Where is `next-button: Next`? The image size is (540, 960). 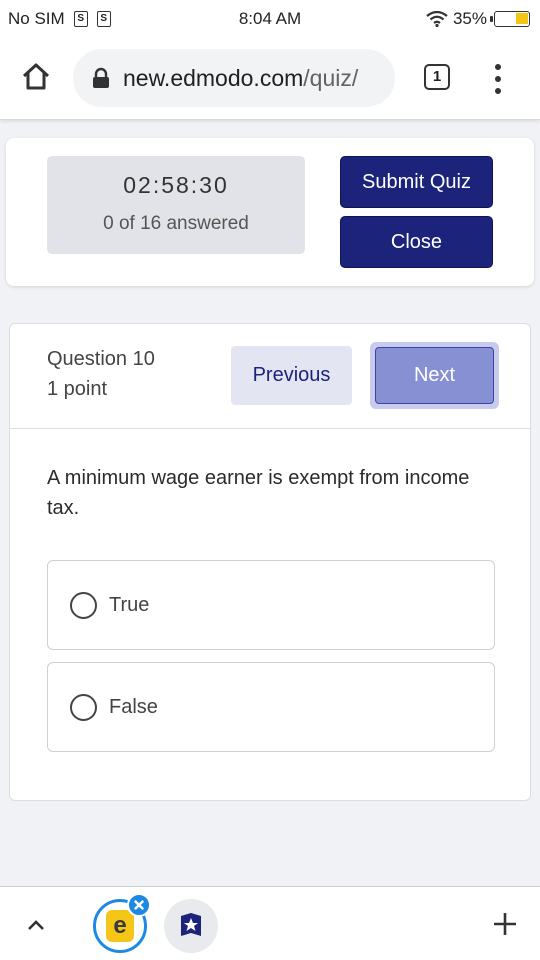 next-button: Next is located at coordinates (434, 375).